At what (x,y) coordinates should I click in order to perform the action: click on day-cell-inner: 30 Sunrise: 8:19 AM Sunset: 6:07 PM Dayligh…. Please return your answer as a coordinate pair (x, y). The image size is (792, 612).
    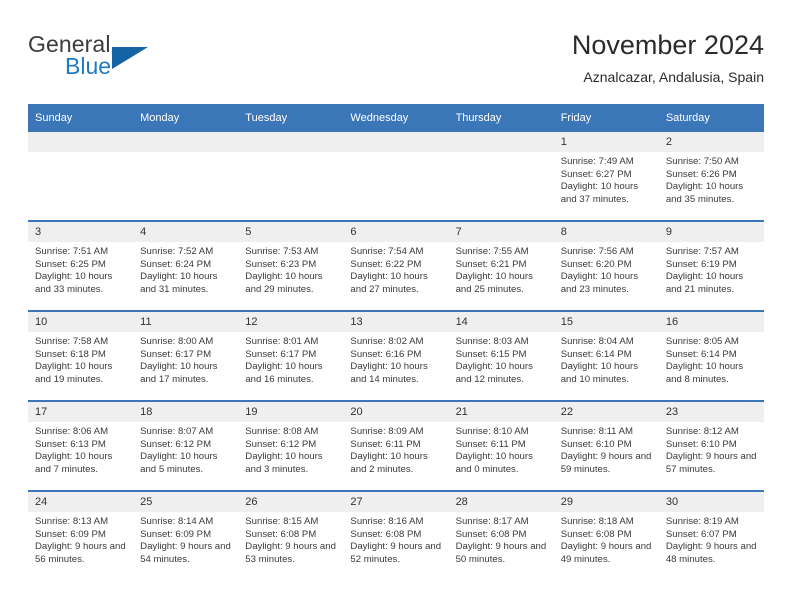
    Looking at the image, I should click on (711, 536).